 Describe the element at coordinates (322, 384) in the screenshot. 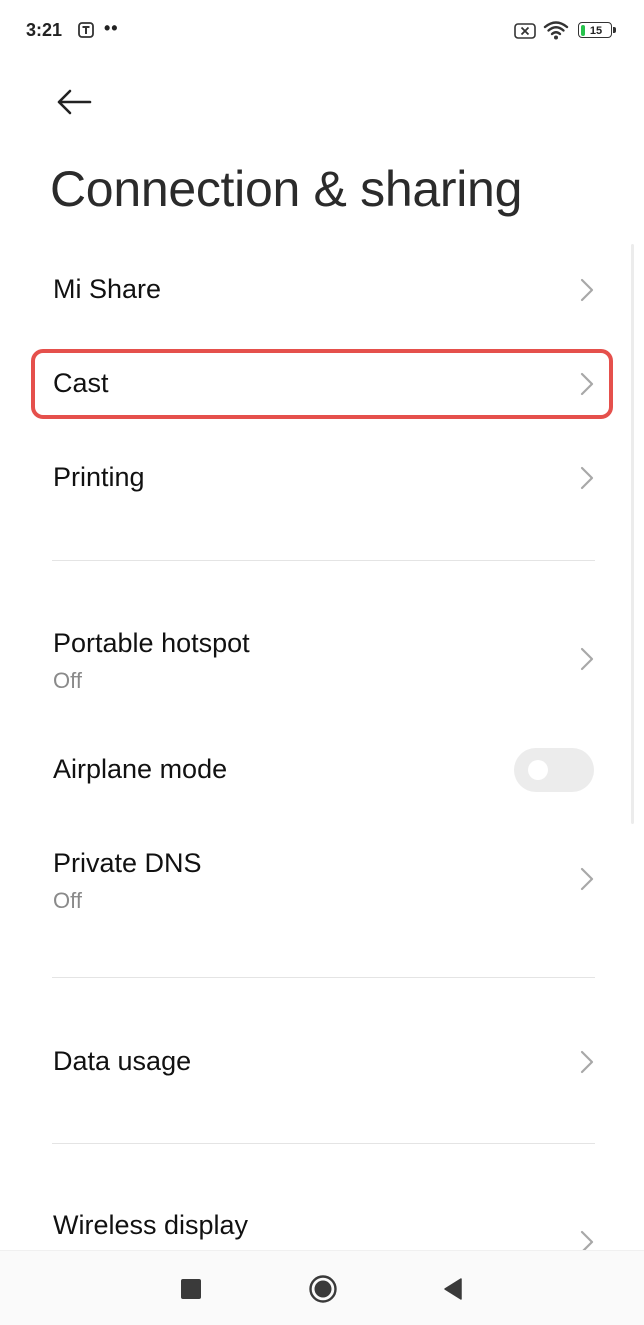

I see `highlight-box` at that location.